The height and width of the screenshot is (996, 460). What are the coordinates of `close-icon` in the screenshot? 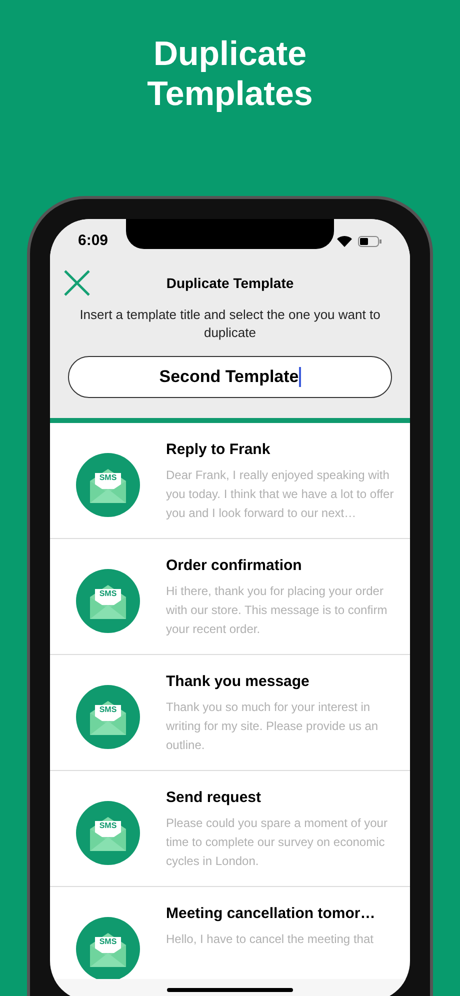 It's located at (77, 283).